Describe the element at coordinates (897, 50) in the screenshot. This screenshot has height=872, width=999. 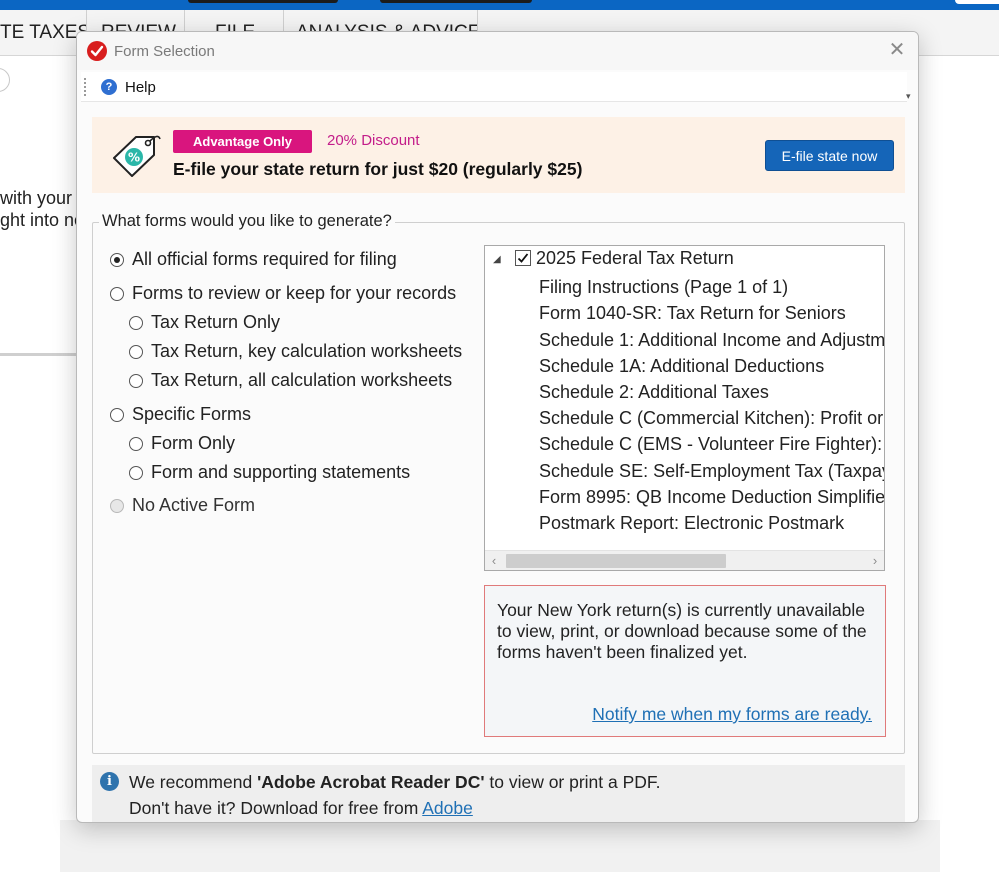
I see `close-button: ✕` at that location.